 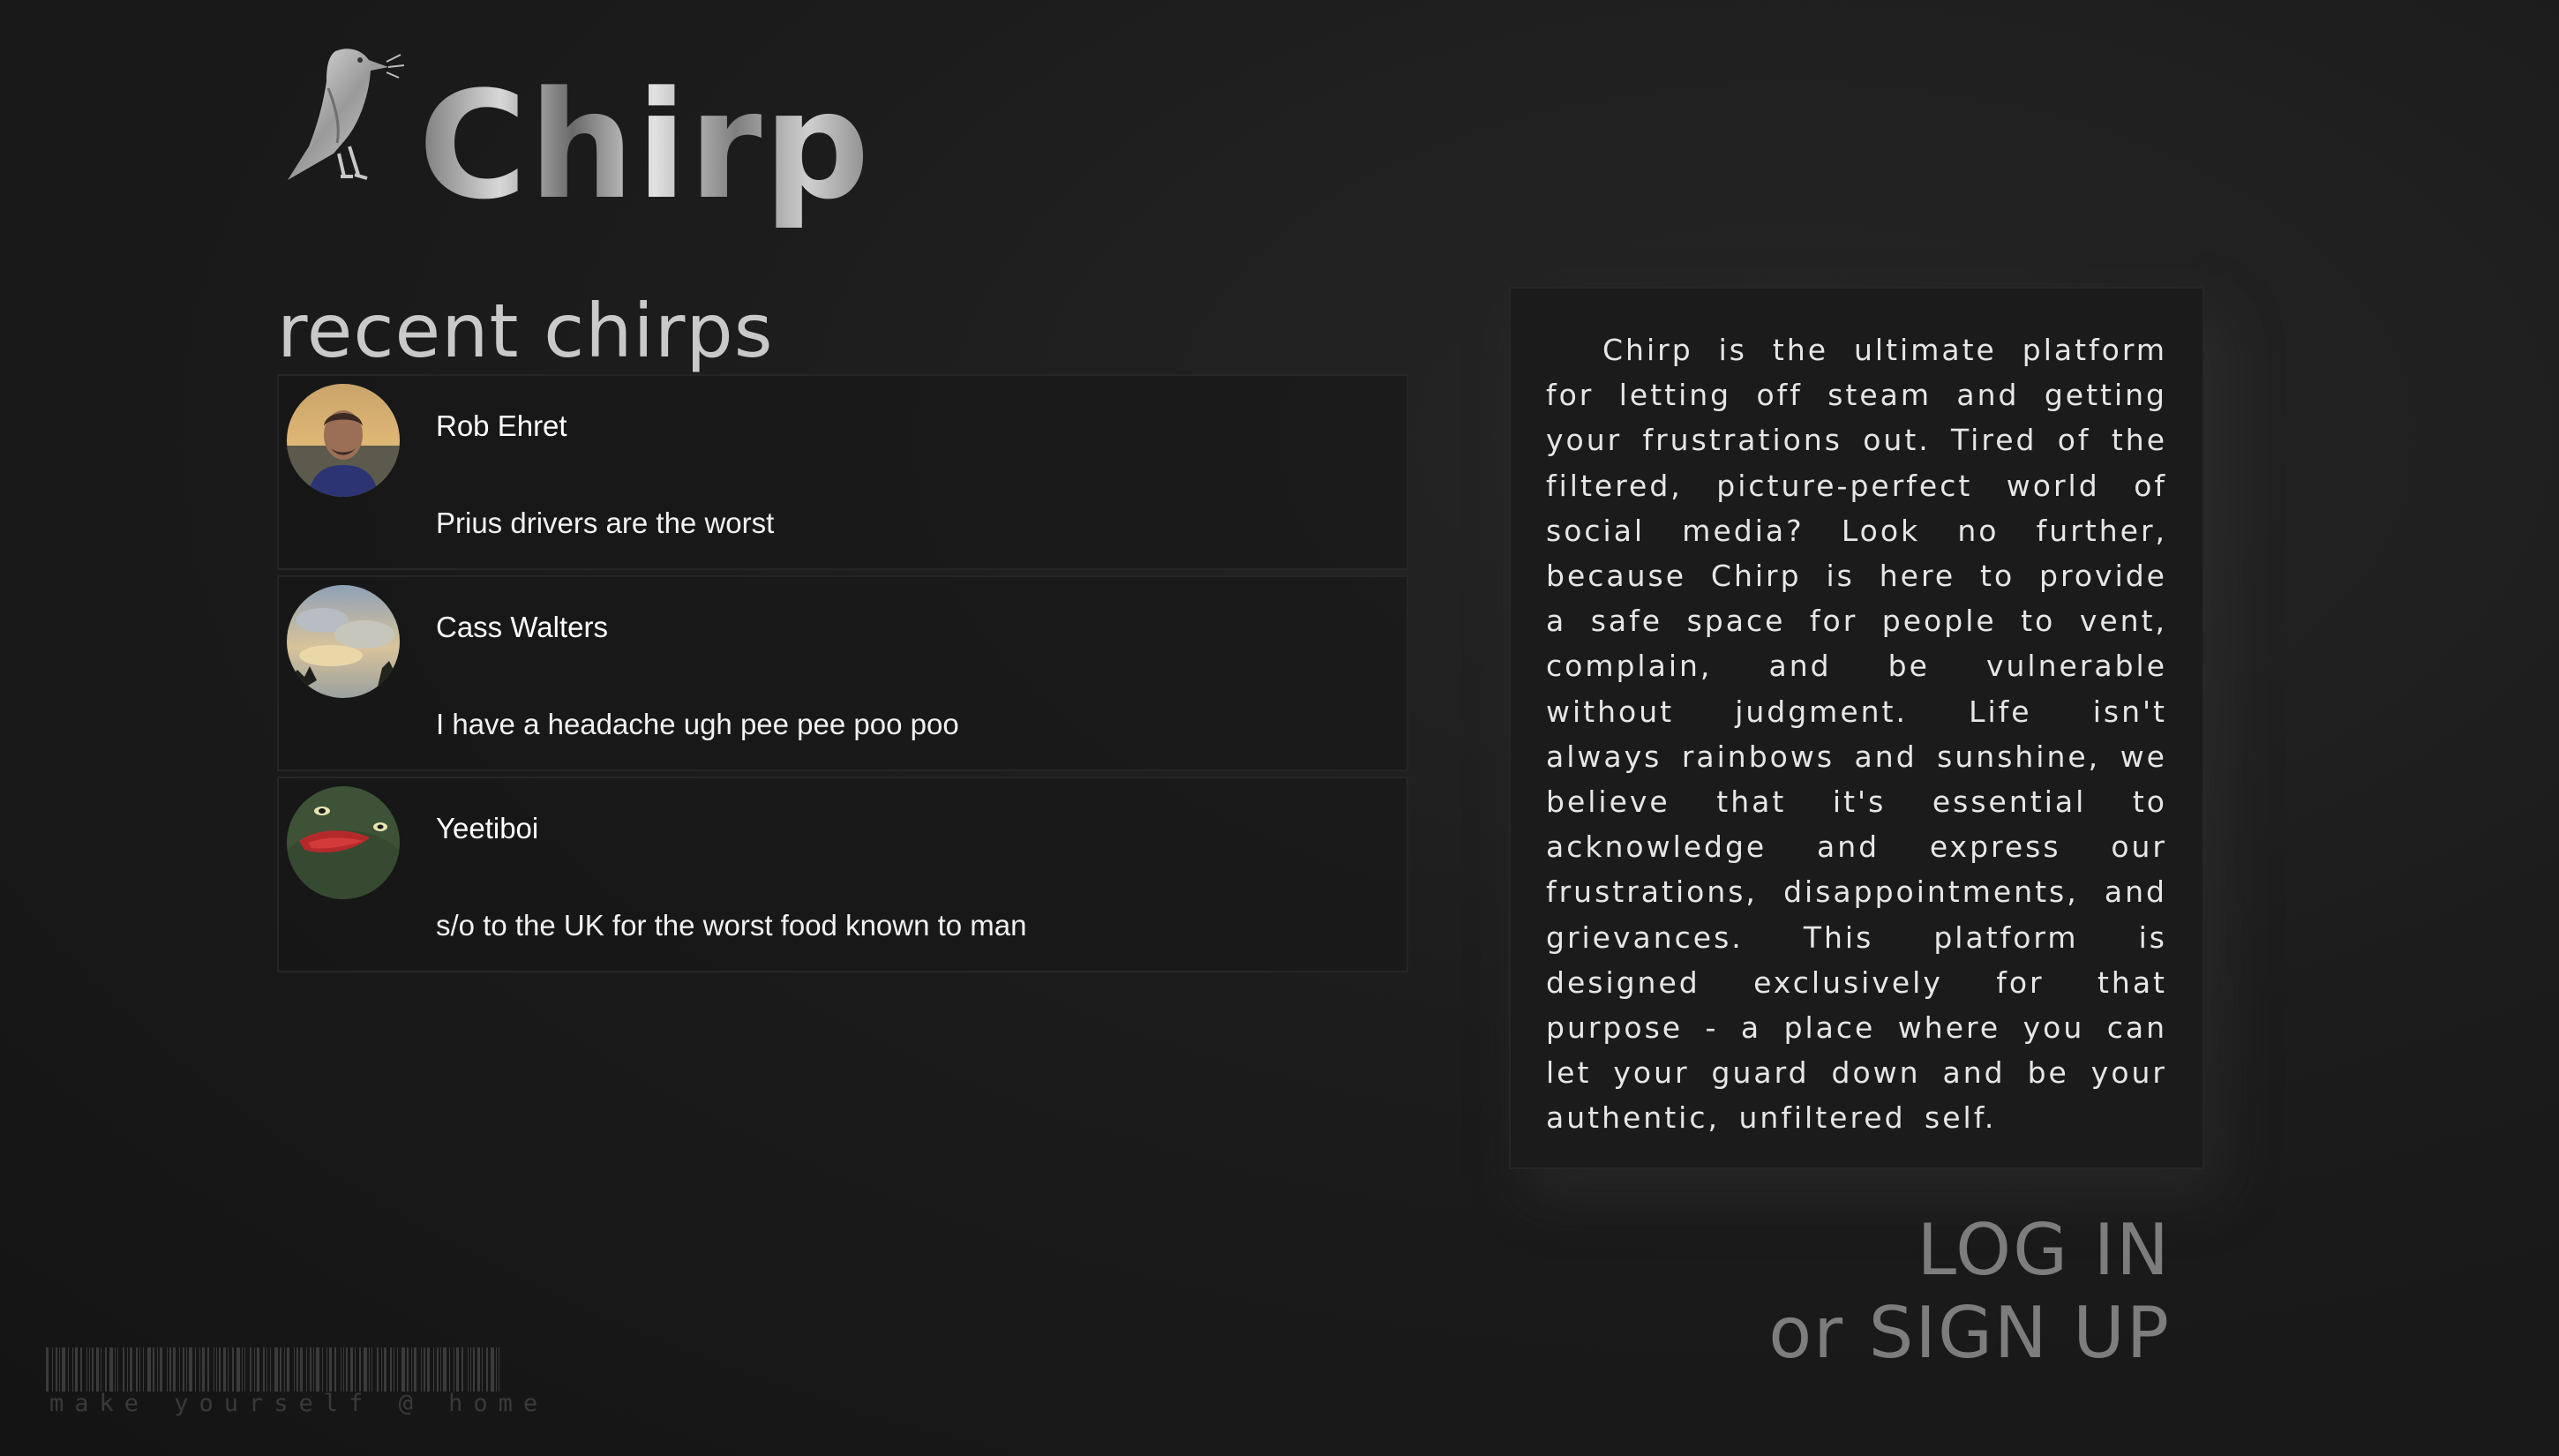 I want to click on signup-link: SIGN UP, so click(x=2020, y=1333).